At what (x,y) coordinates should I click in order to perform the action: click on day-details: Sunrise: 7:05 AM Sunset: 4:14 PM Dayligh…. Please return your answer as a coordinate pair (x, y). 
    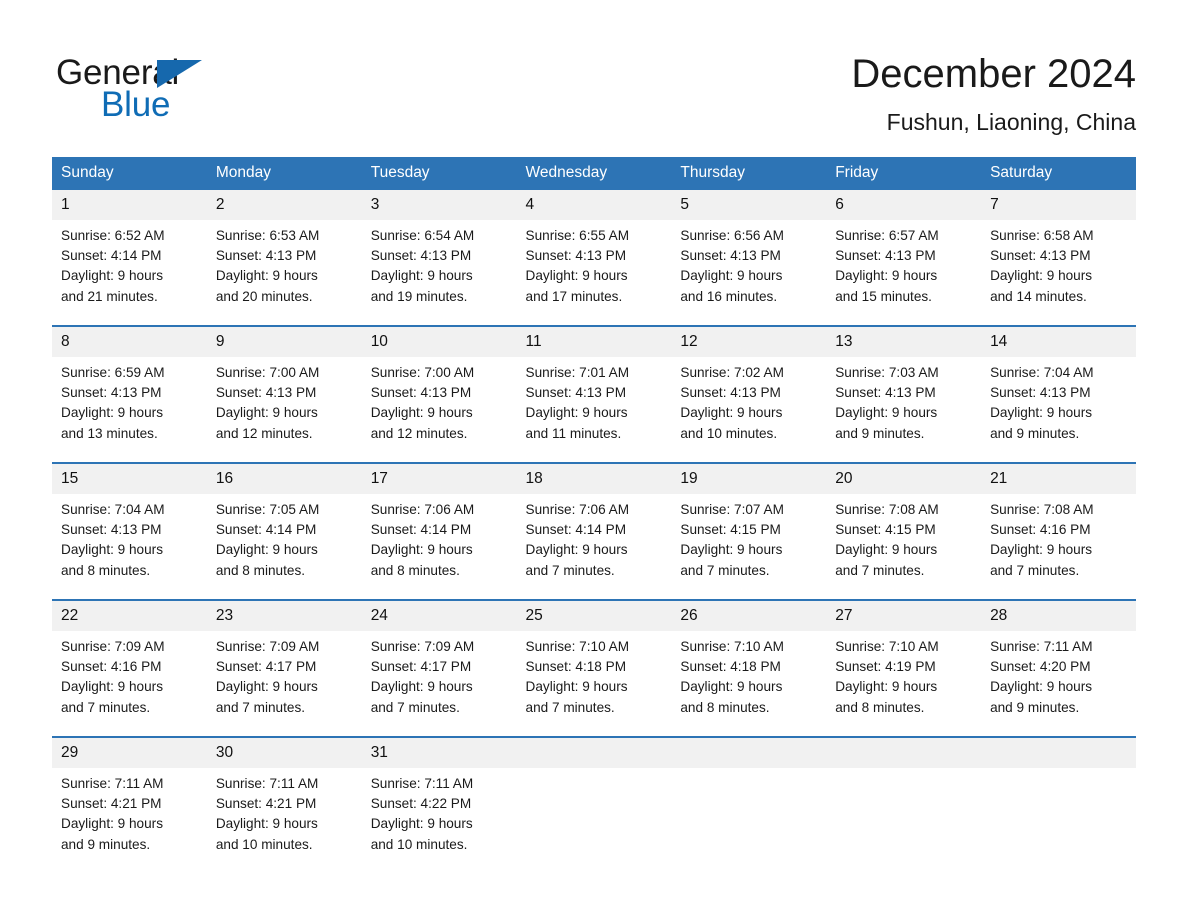
    Looking at the image, I should click on (284, 537).